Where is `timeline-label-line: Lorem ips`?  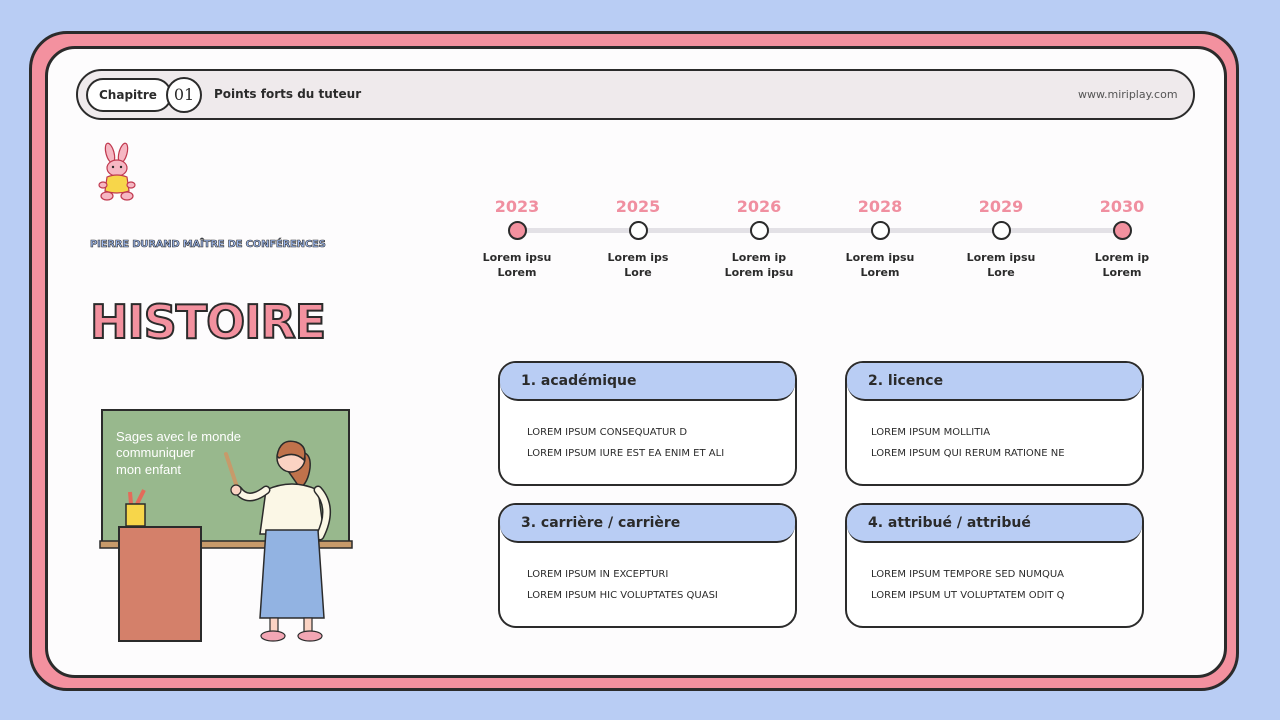
timeline-label-line: Lorem ips is located at coordinates (638, 257).